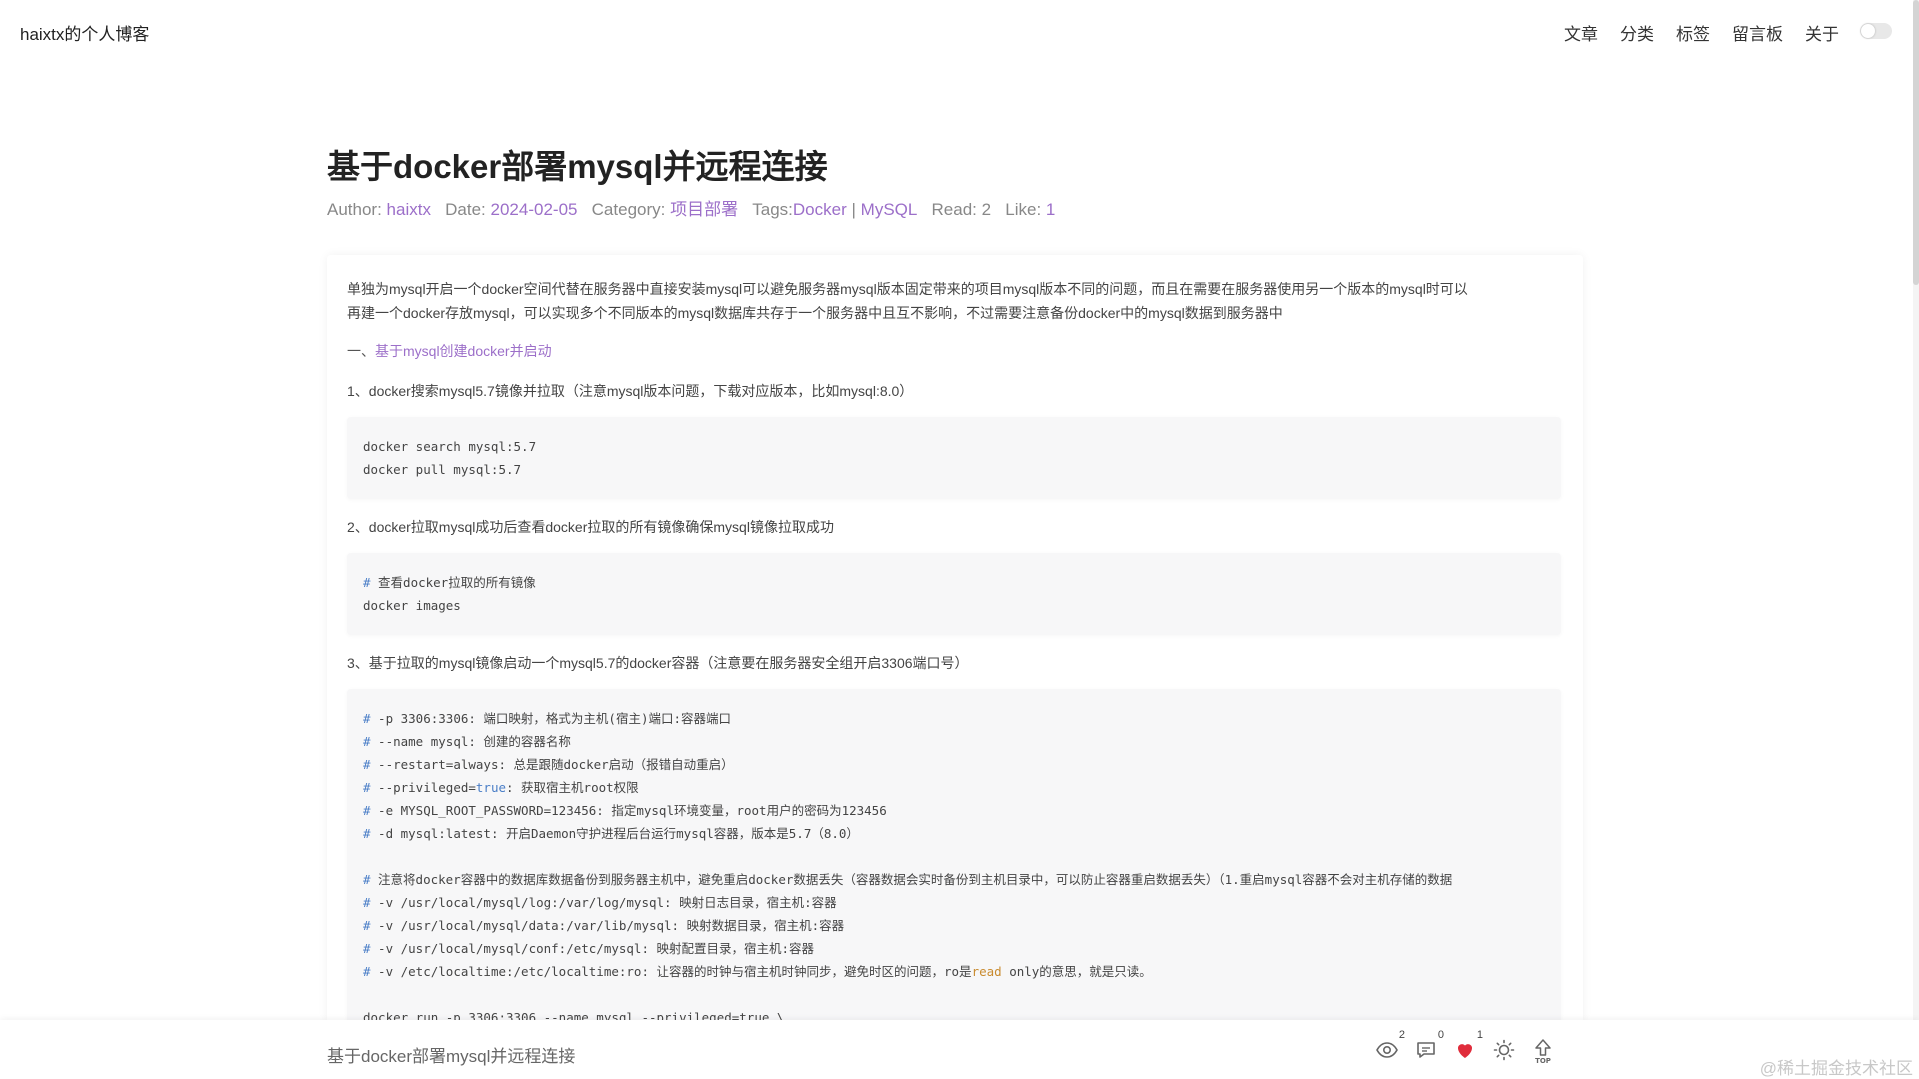  Describe the element at coordinates (1465, 1051) in the screenshot. I see `heart-icon` at that location.